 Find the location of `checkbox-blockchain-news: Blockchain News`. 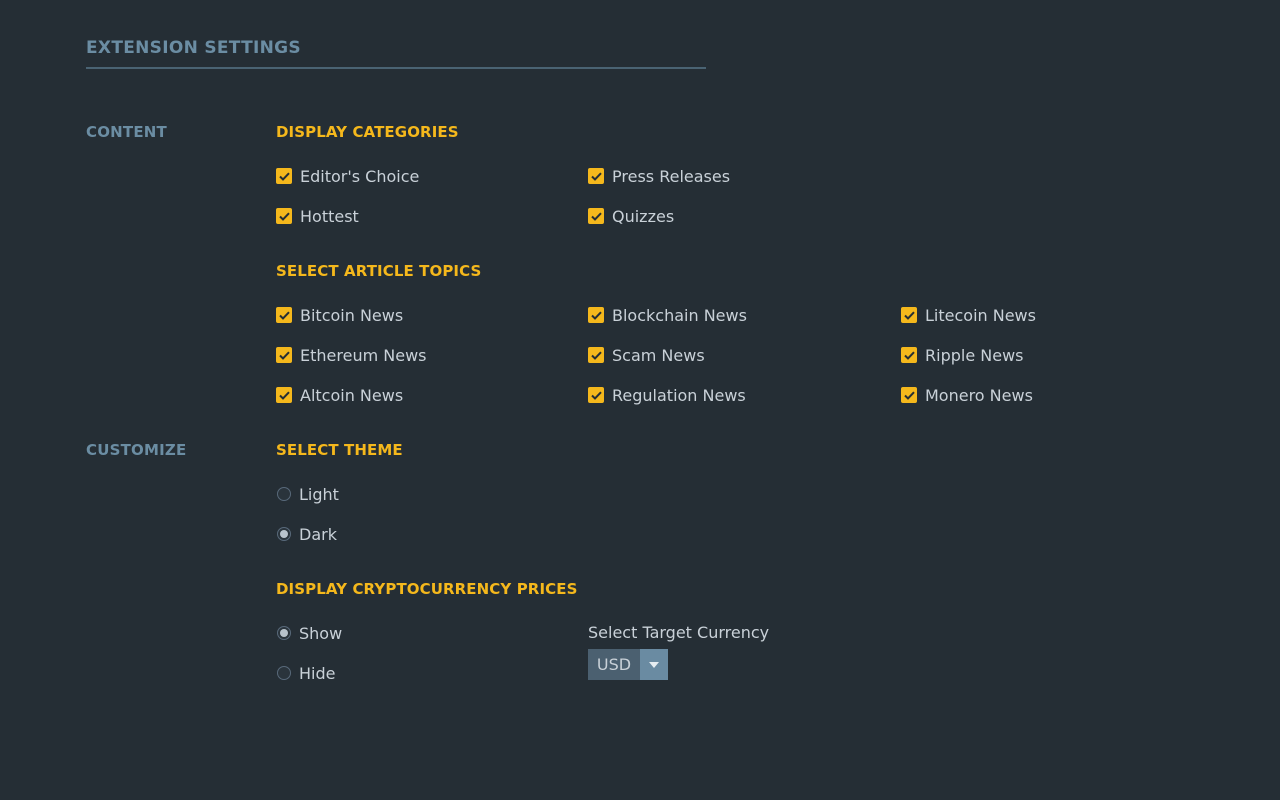

checkbox-blockchain-news: Blockchain News is located at coordinates (667, 315).